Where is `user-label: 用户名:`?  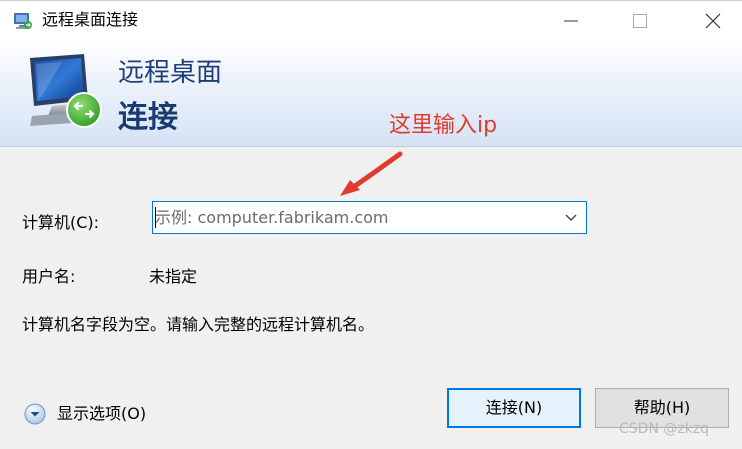
user-label: 用户名: is located at coordinates (49, 276).